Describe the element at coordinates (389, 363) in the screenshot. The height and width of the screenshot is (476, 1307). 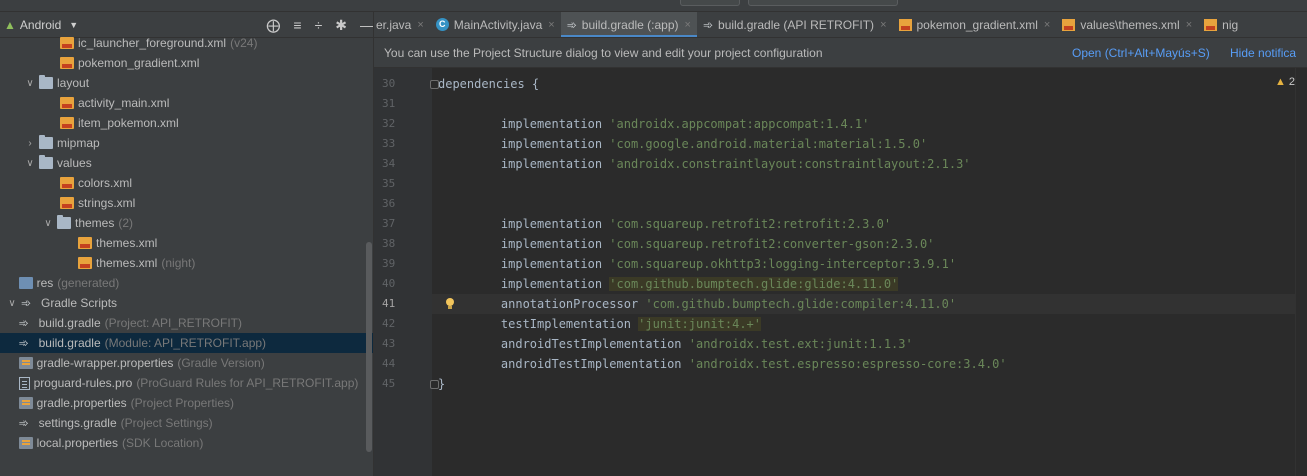
I see `line-number: 44` at that location.